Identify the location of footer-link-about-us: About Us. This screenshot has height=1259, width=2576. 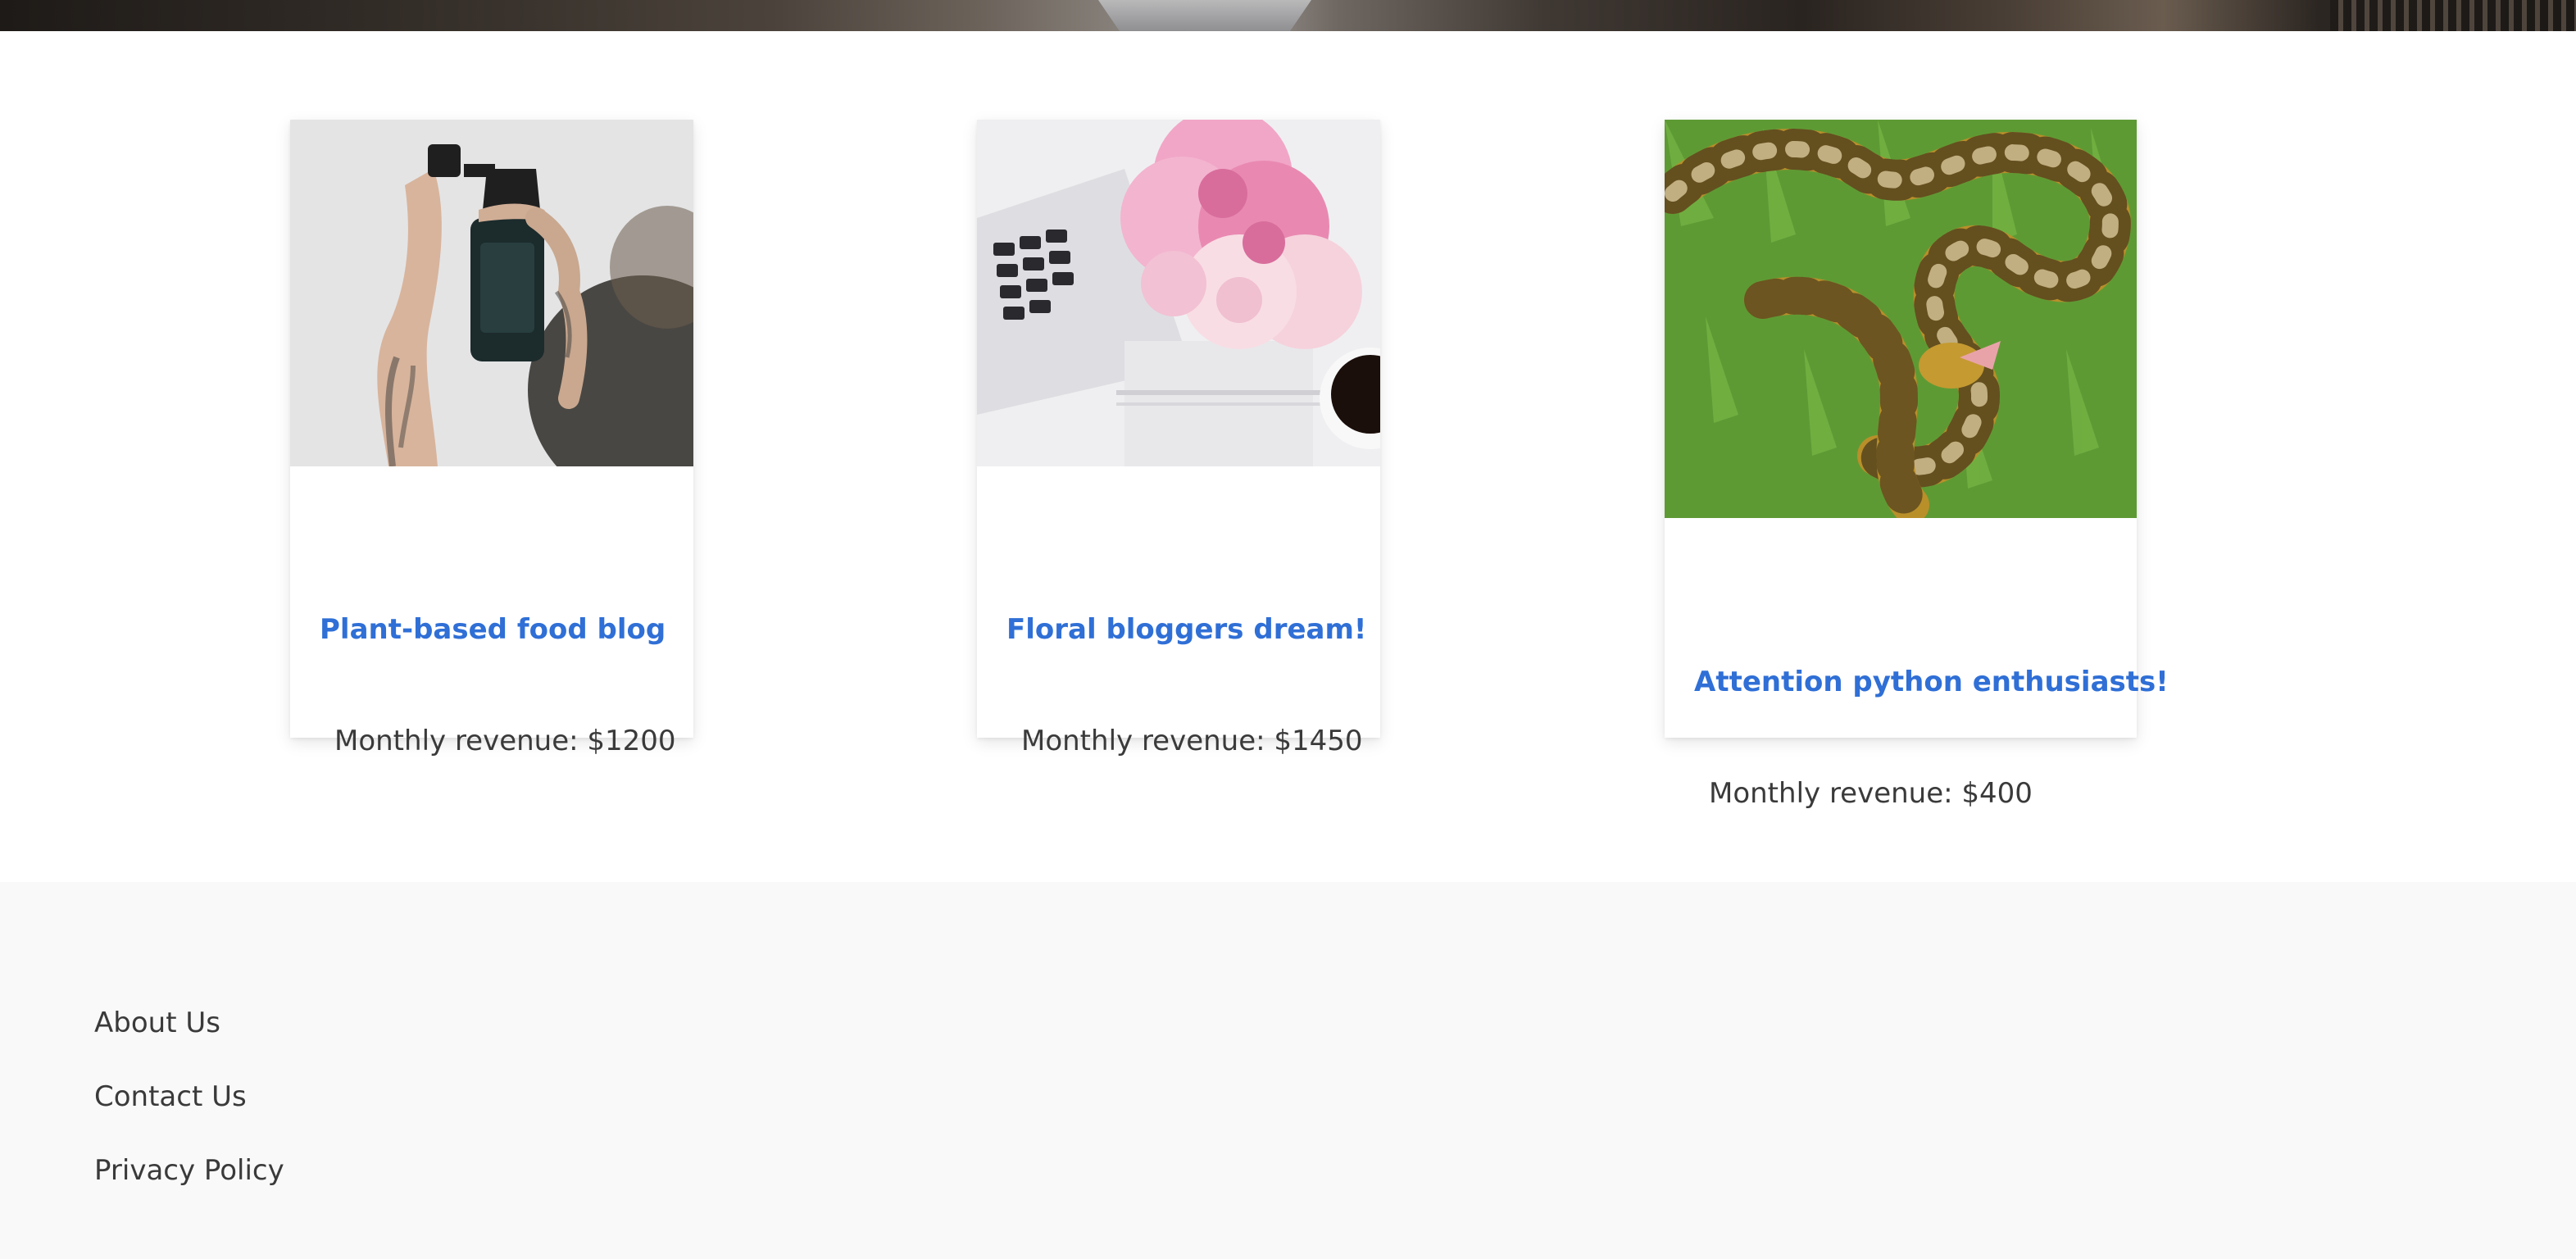
(157, 1023).